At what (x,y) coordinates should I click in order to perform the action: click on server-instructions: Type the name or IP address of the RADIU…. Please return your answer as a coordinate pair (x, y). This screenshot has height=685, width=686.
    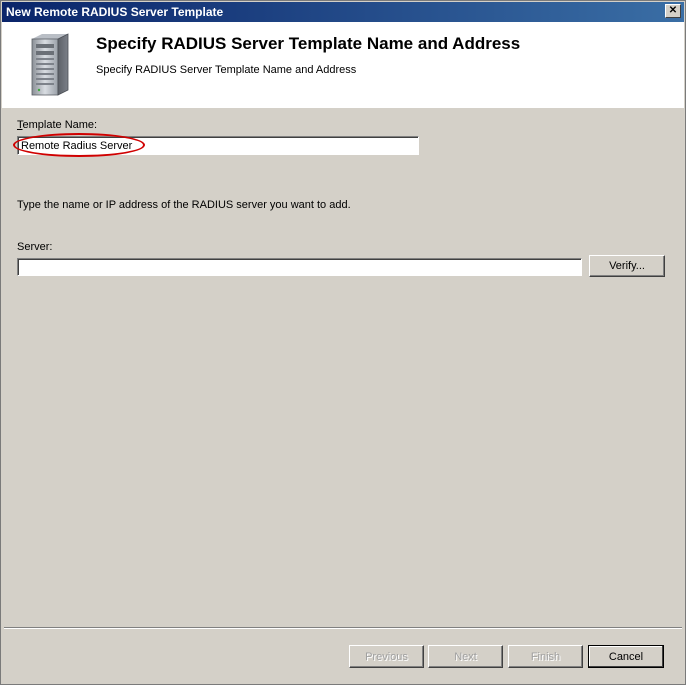
    Looking at the image, I should click on (184, 205).